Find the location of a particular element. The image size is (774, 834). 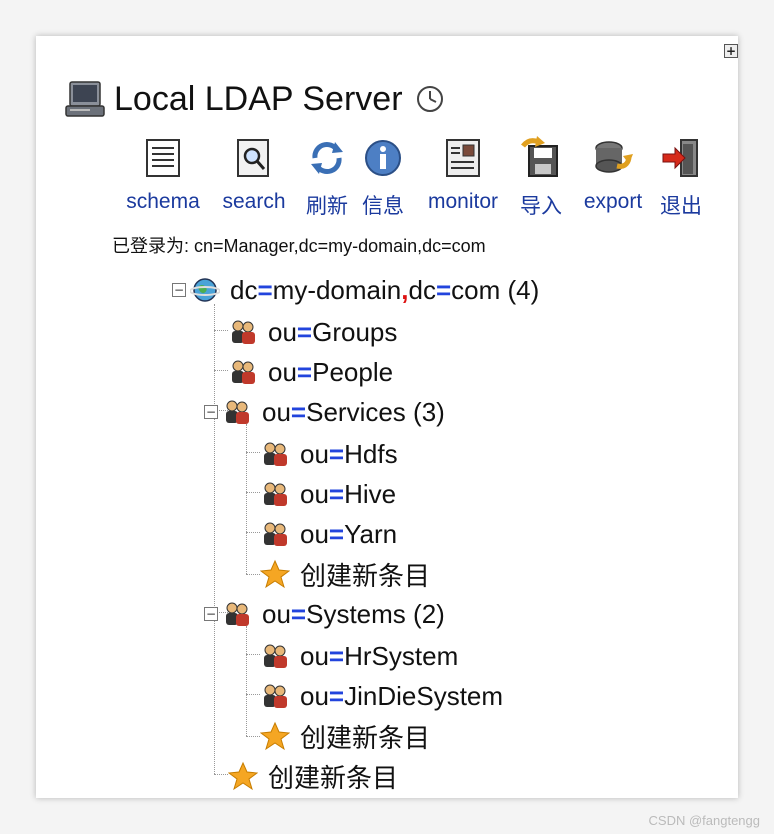

tree-node-services: − ou=Services (3) is located at coordinates (324, 412).